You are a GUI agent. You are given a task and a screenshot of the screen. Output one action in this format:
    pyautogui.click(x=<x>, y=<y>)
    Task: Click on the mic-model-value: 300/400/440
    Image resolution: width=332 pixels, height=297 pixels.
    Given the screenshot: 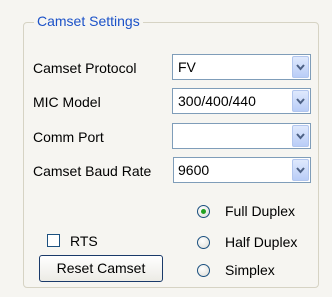 What is the action you would take?
    pyautogui.click(x=217, y=101)
    